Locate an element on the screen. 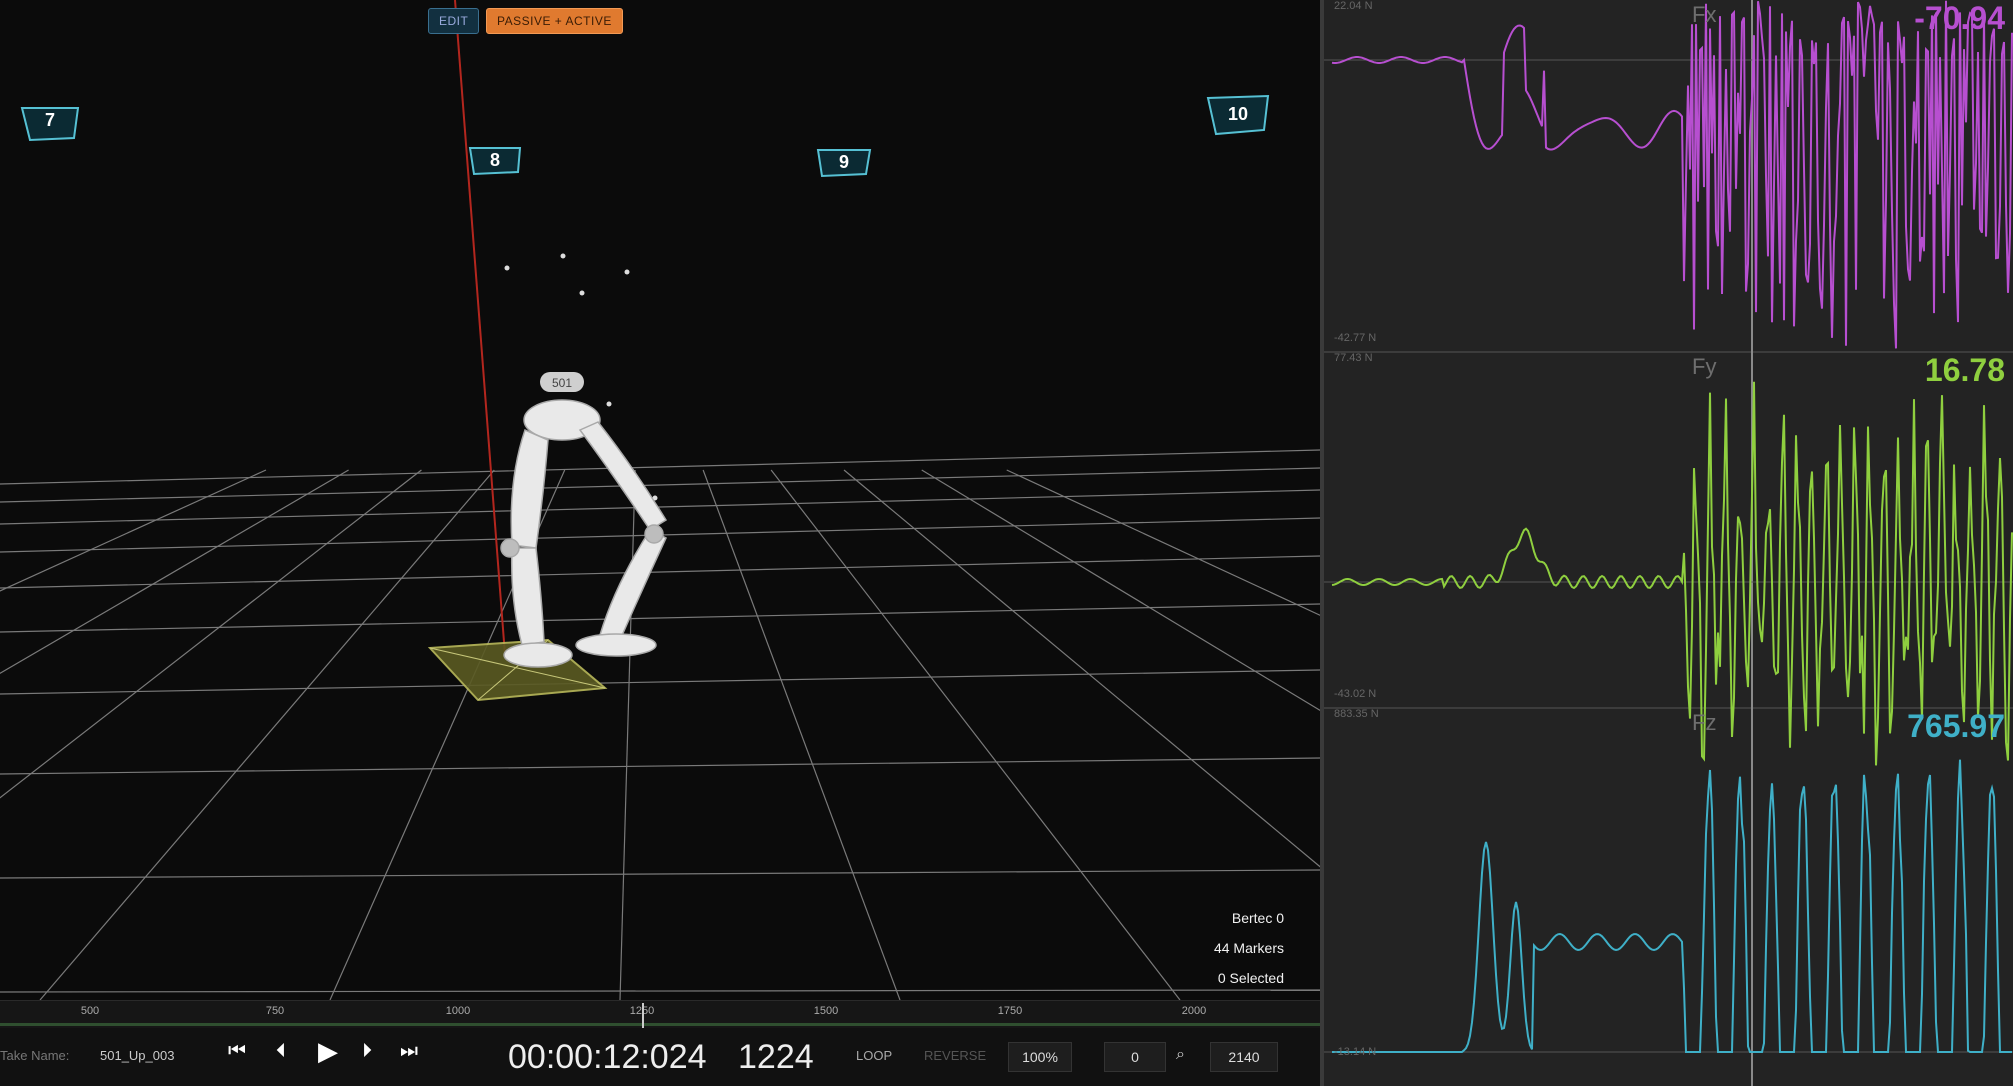  fz-label: Fz is located at coordinates (1704, 722).